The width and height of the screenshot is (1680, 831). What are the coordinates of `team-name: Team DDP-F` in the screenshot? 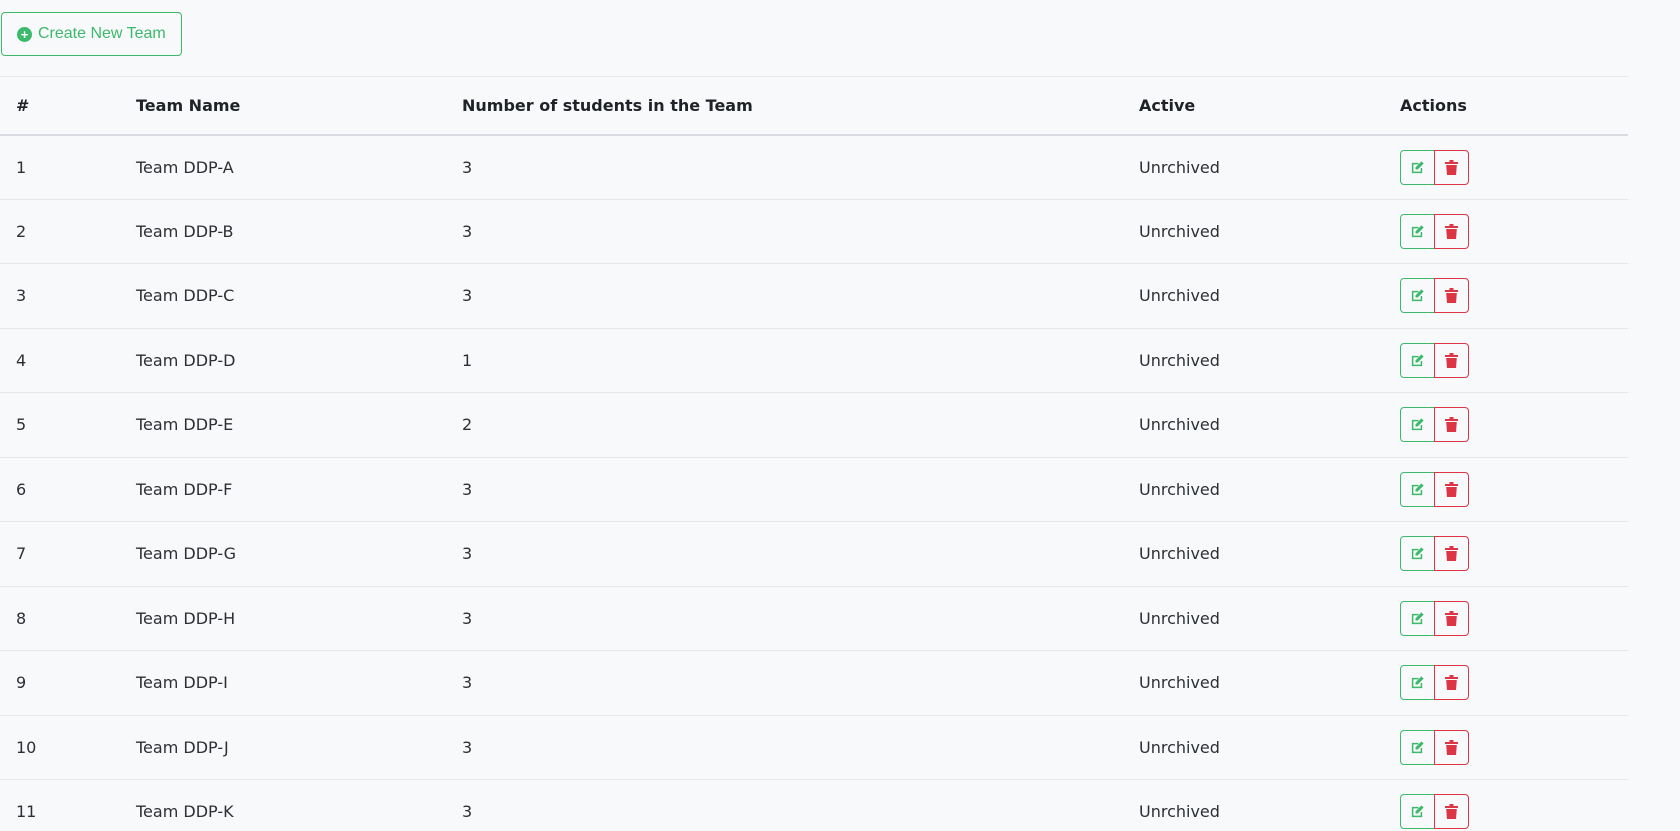 It's located at (184, 489).